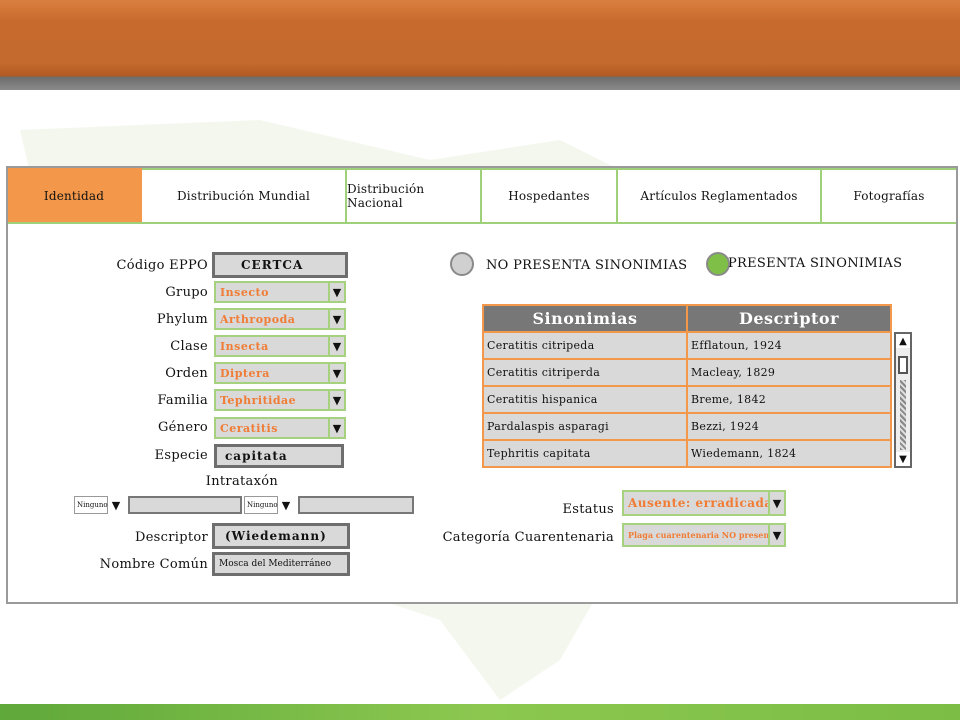  I want to click on estatus-select: Ausente: erradicada ▼, so click(704, 503).